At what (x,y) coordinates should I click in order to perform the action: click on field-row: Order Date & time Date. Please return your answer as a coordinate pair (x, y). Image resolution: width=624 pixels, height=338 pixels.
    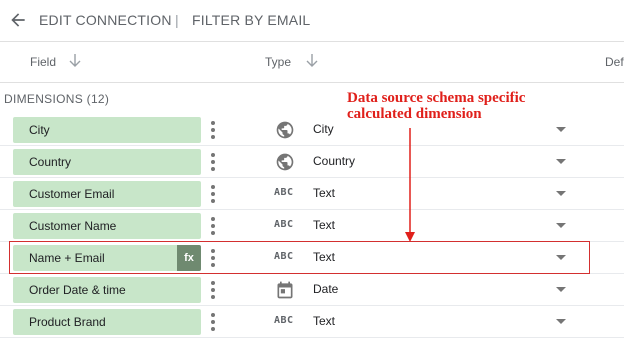
    Looking at the image, I should click on (312, 289).